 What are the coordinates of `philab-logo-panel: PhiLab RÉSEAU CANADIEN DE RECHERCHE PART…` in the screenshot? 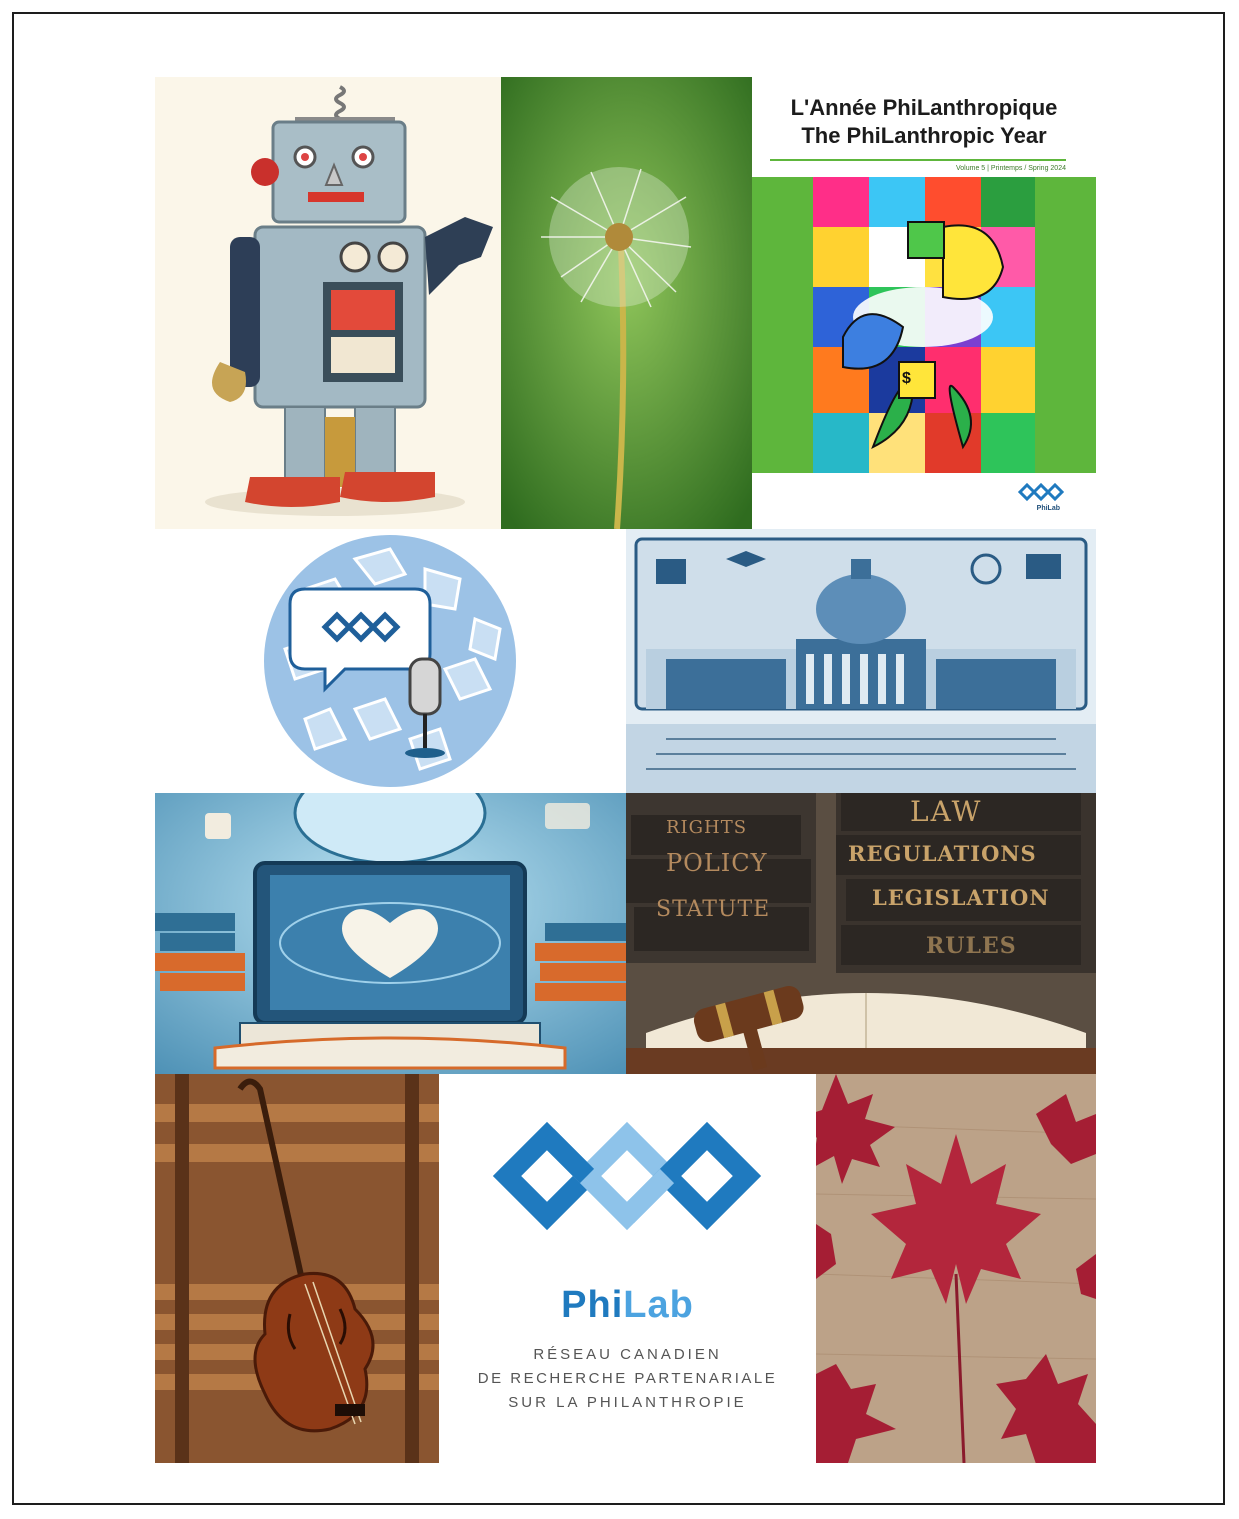 It's located at (627, 1268).